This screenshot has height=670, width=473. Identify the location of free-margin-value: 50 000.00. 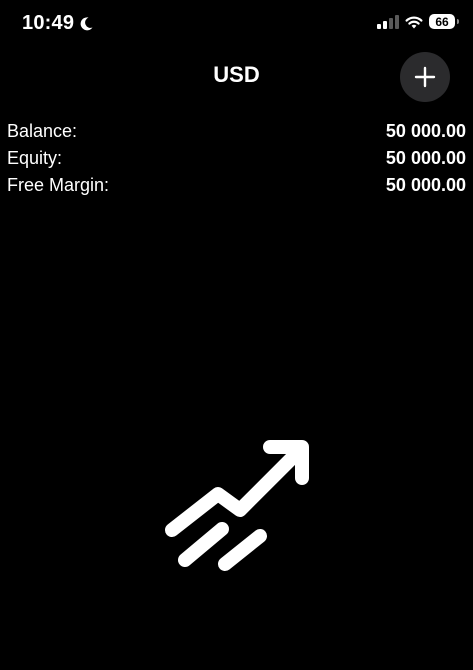
(425, 185).